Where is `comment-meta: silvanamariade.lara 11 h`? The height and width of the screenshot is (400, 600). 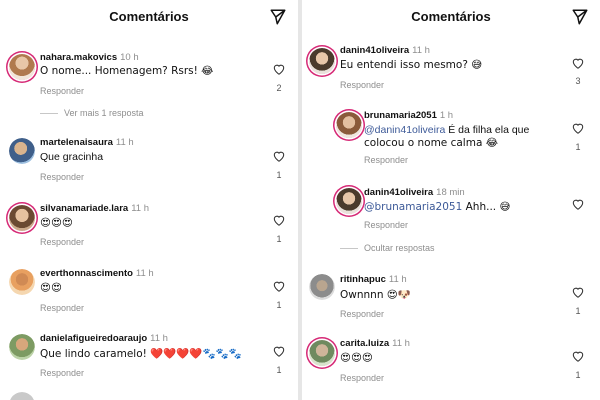 comment-meta: silvanamariade.lara 11 h is located at coordinates (94, 208).